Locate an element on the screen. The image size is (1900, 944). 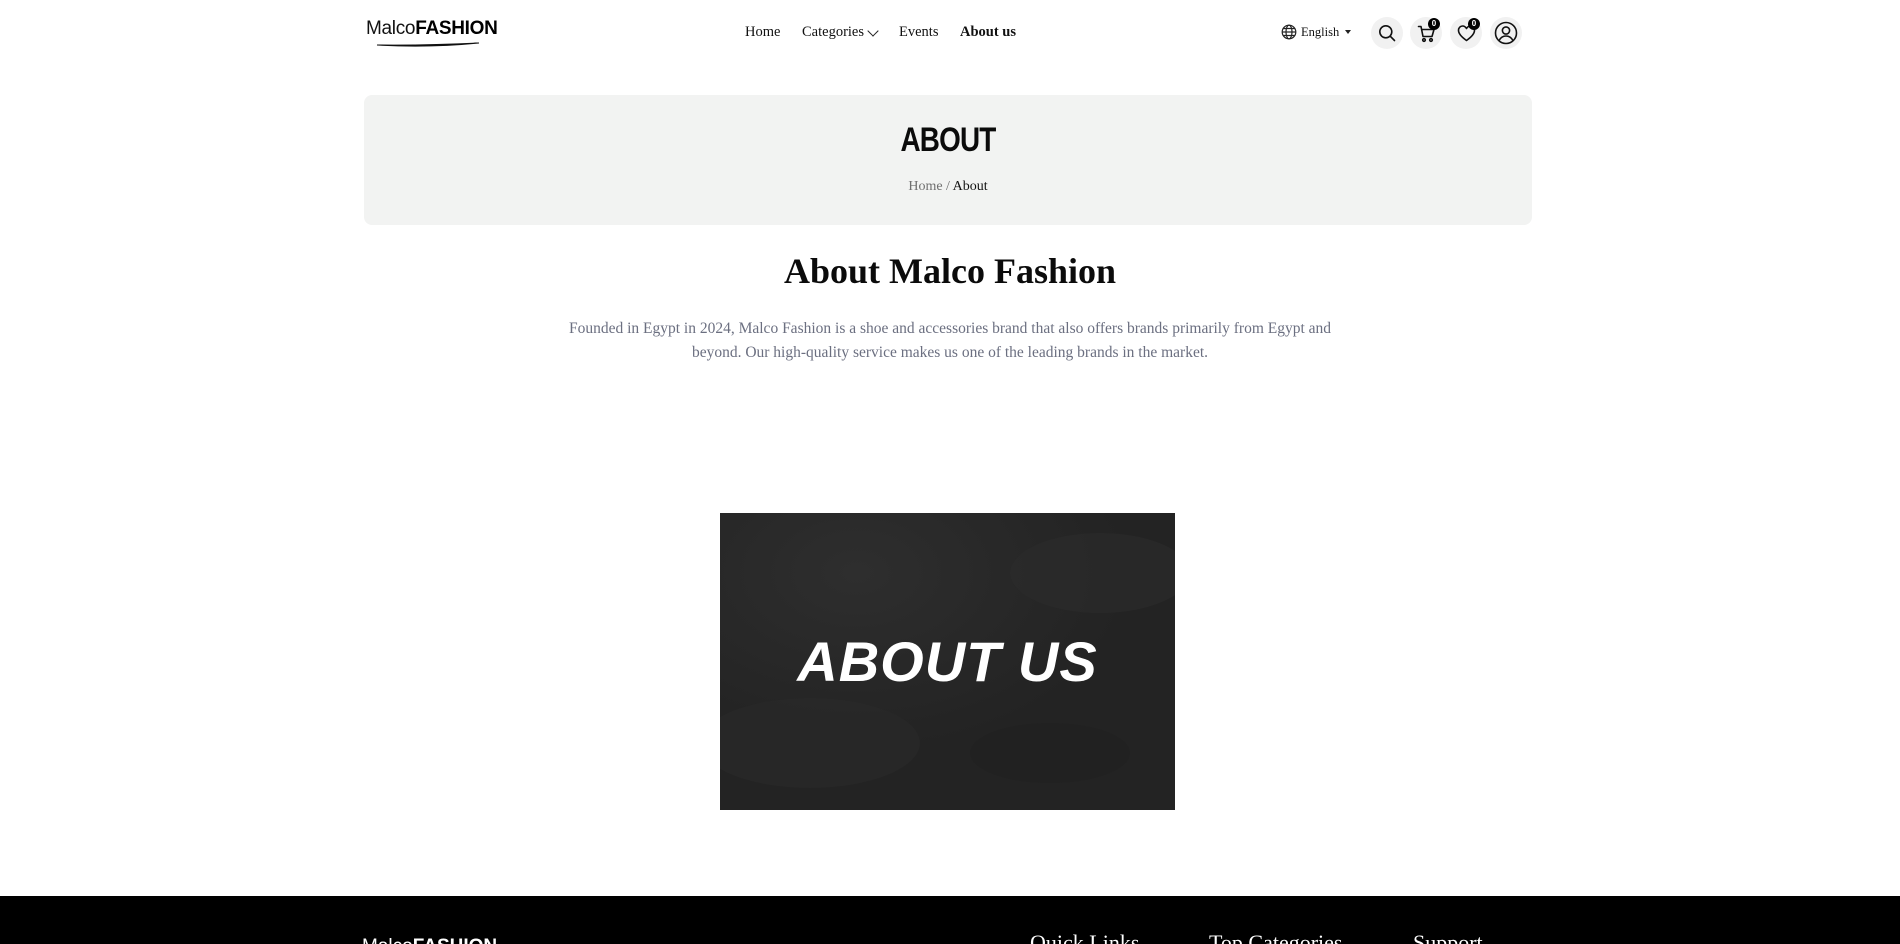
breadcrumb-home-link: Home is located at coordinates (925, 186).